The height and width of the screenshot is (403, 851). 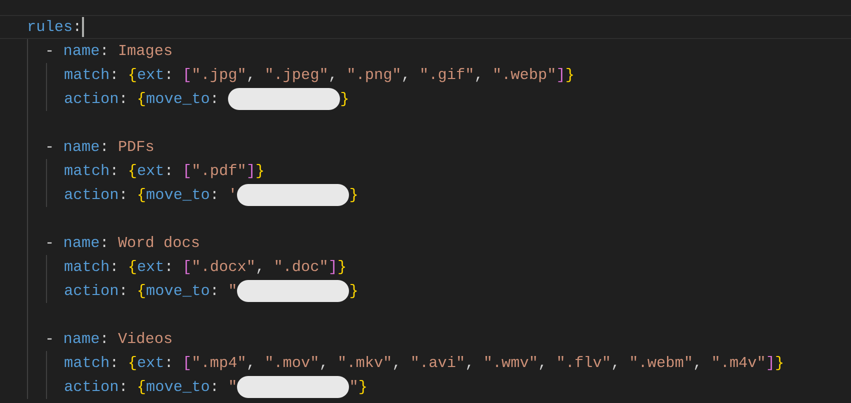 I want to click on code-line: - name: PDFs, so click(x=99, y=147).